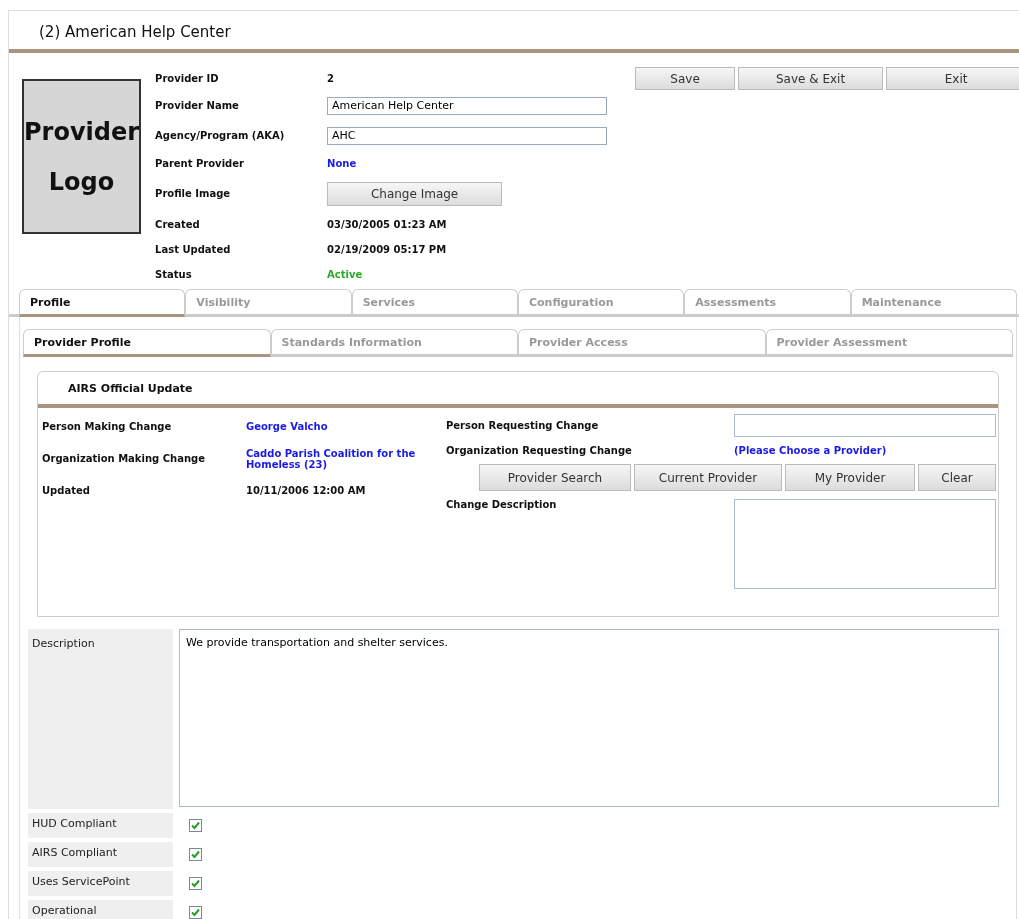 This screenshot has width=1019, height=919. What do you see at coordinates (387, 224) in the screenshot?
I see `field-value: 03/30/2005 01:23 AM` at bounding box center [387, 224].